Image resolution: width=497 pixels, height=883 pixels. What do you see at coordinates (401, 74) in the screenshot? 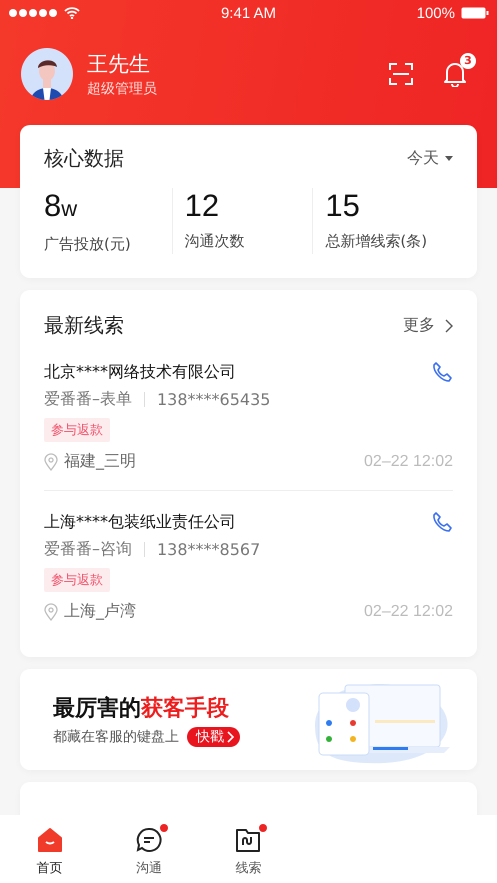
I see `scan-icon` at bounding box center [401, 74].